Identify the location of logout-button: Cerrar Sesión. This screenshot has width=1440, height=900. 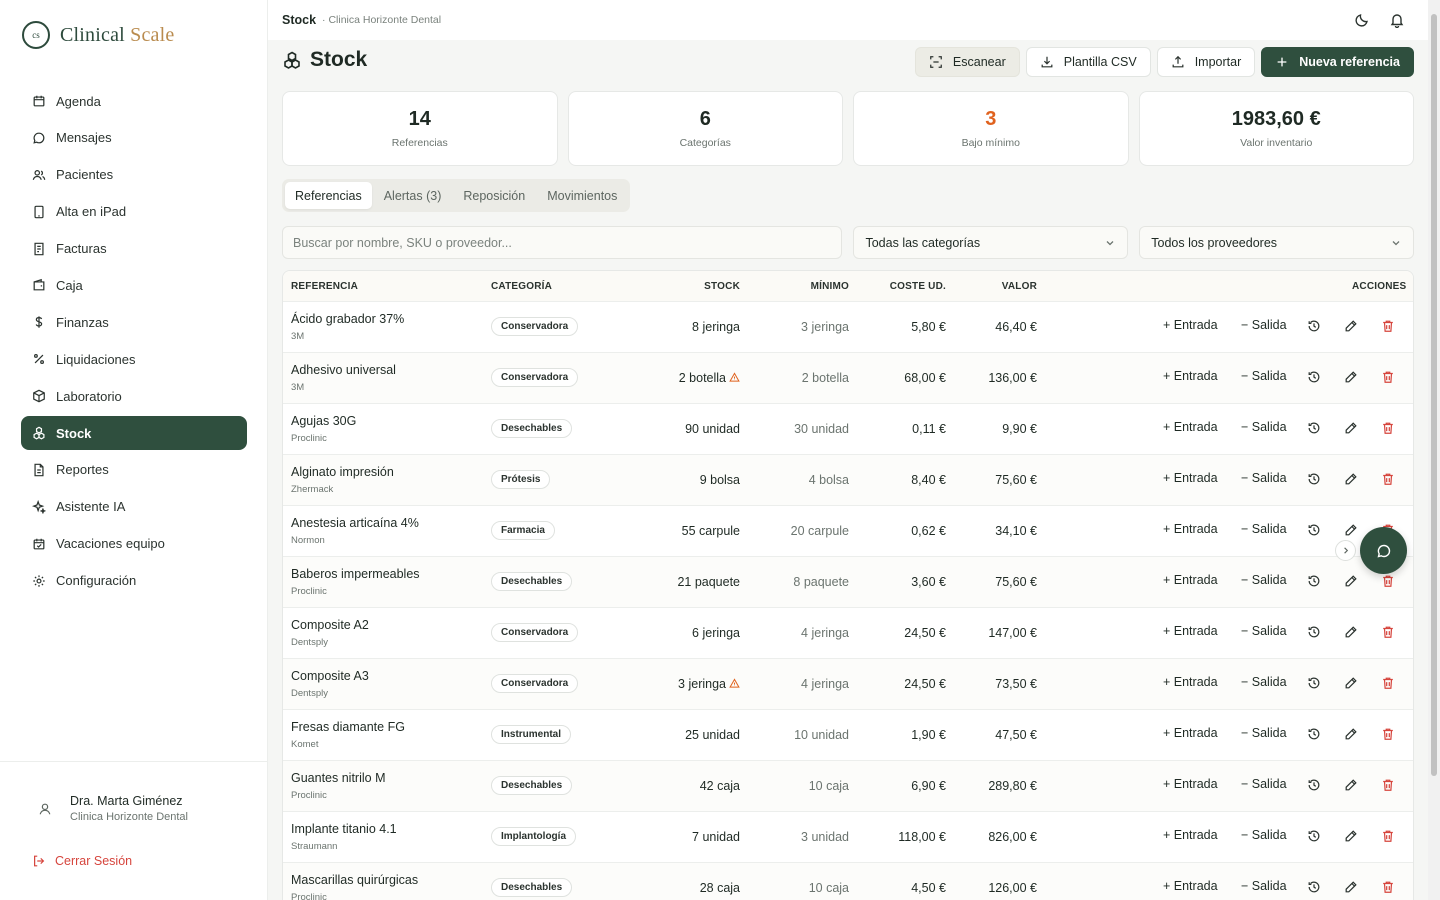
(82, 861).